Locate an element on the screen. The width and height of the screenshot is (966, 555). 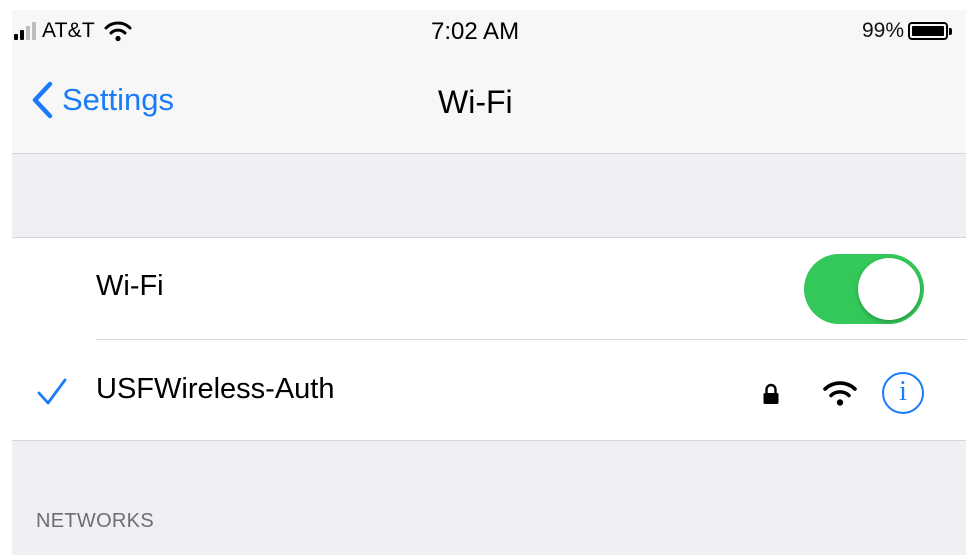
checkmark-icon is located at coordinates (52, 391).